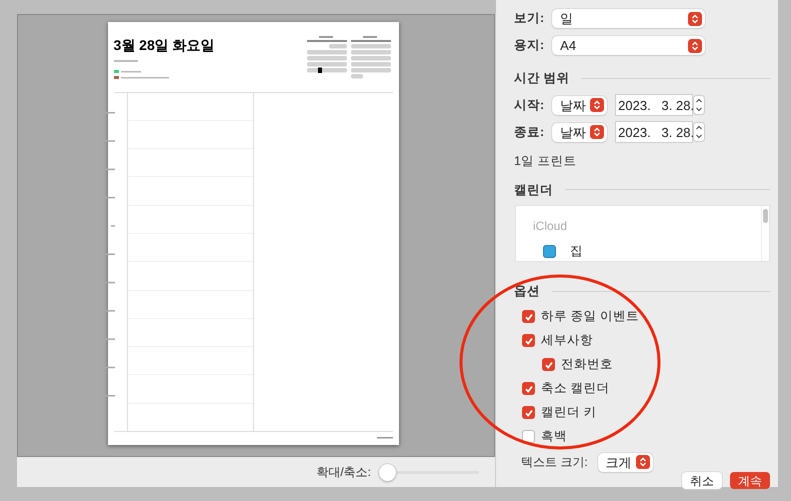 This screenshot has width=791, height=501. What do you see at coordinates (546, 161) in the screenshot?
I see `range-summary: 1일 프린트` at bounding box center [546, 161].